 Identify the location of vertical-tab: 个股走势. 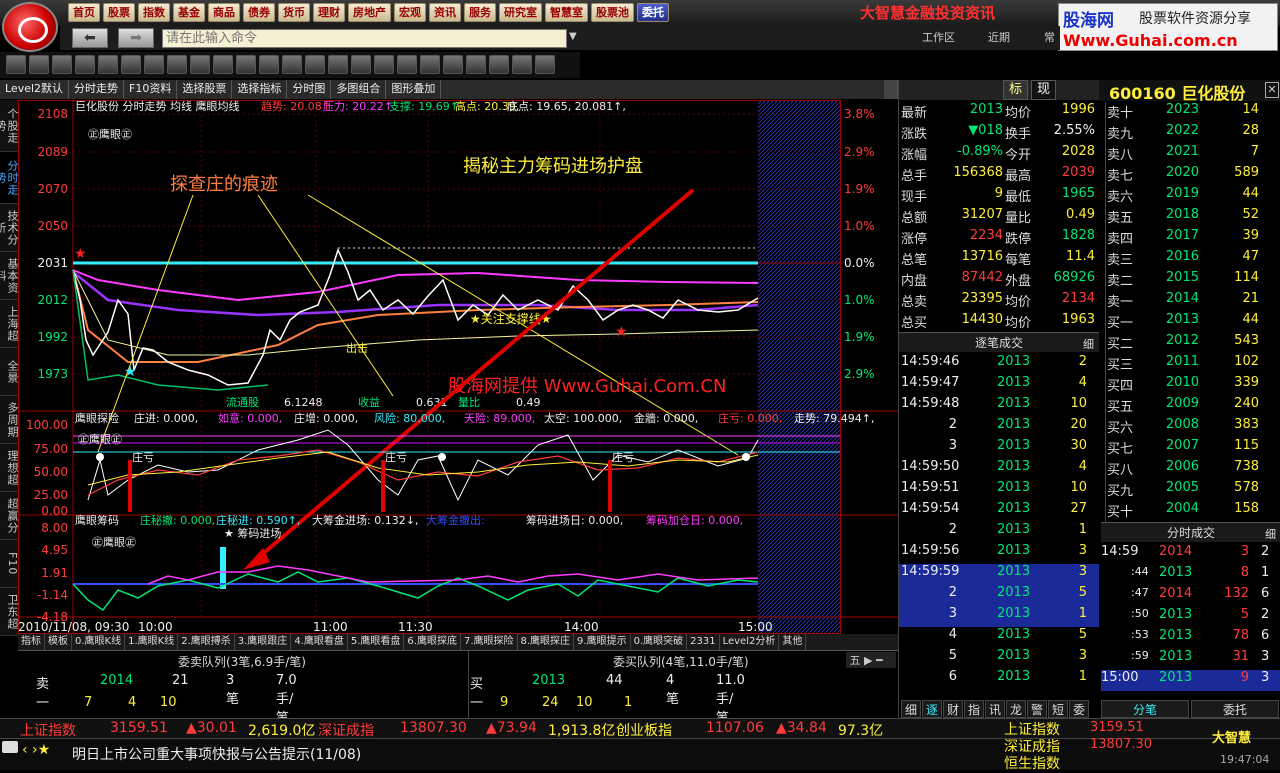
(9, 126).